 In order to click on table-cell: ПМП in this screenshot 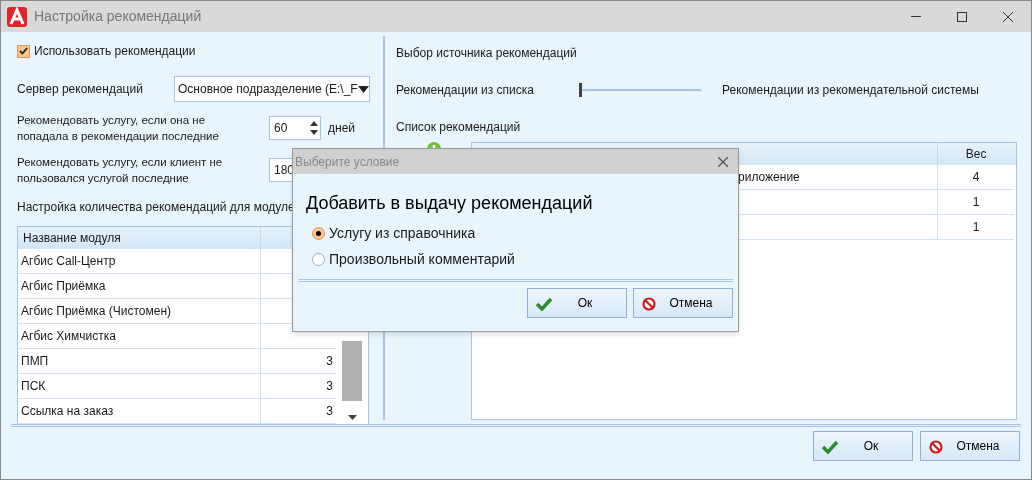, I will do `click(139, 361)`.